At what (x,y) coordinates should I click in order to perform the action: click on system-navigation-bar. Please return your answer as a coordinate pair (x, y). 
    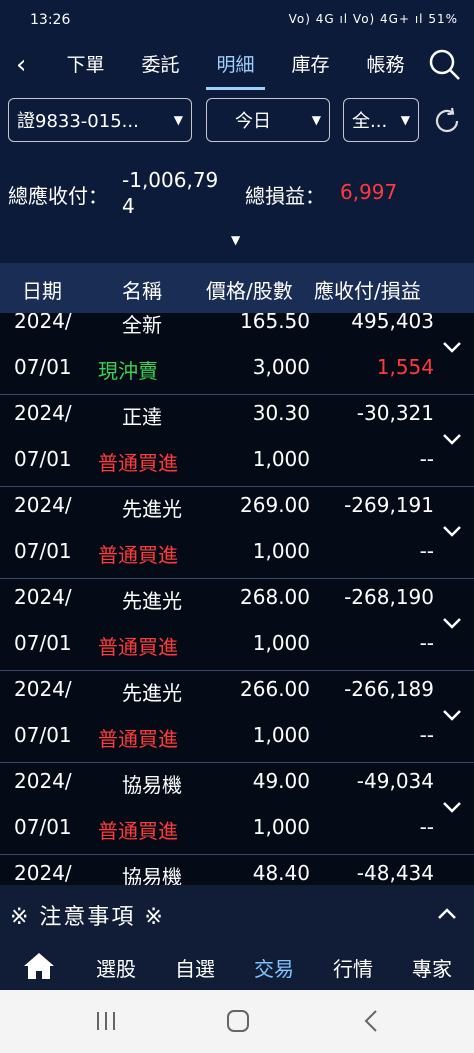
    Looking at the image, I should click on (237, 1021).